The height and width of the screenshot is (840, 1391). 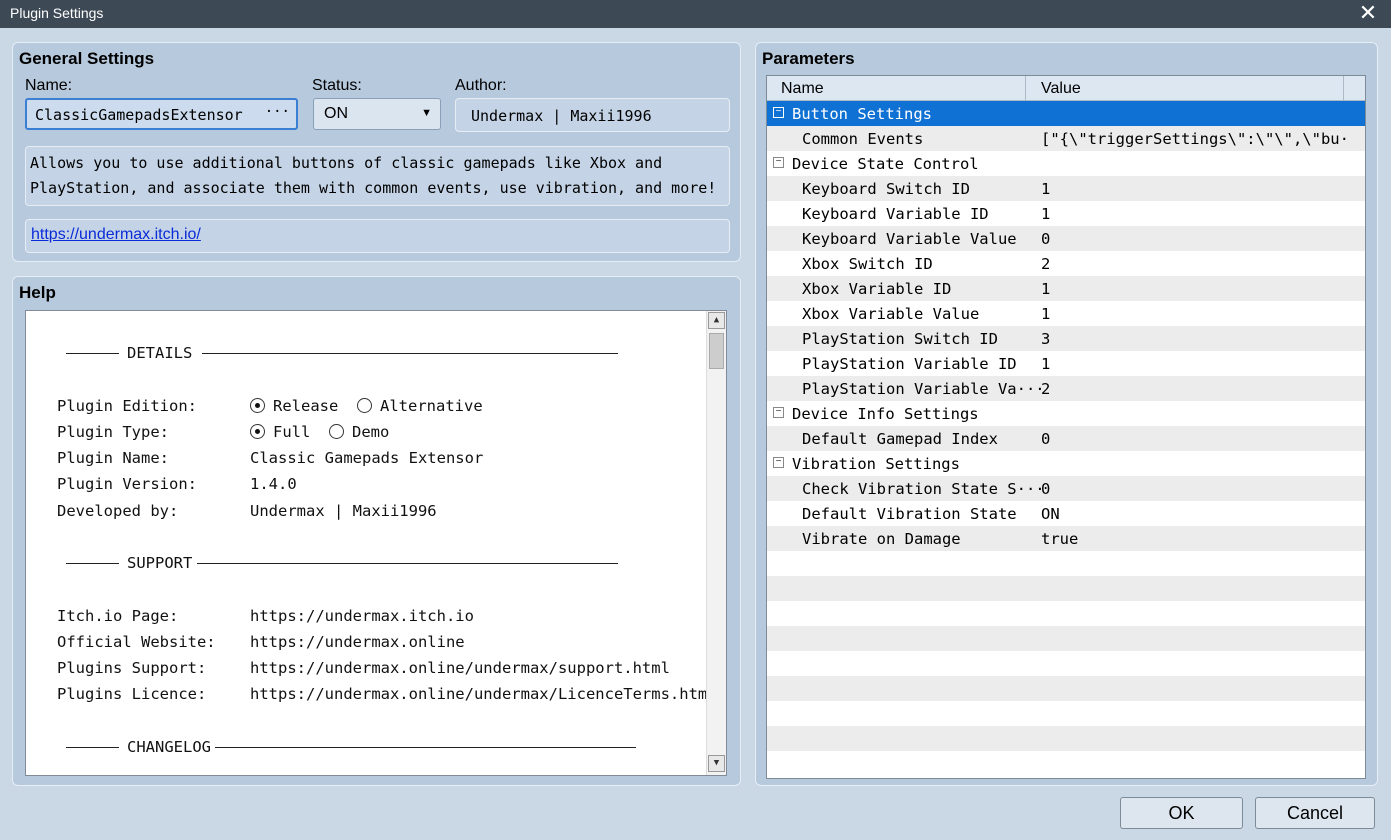 I want to click on parameter-row: Check Vibration State S··· 0, so click(x=1066, y=488).